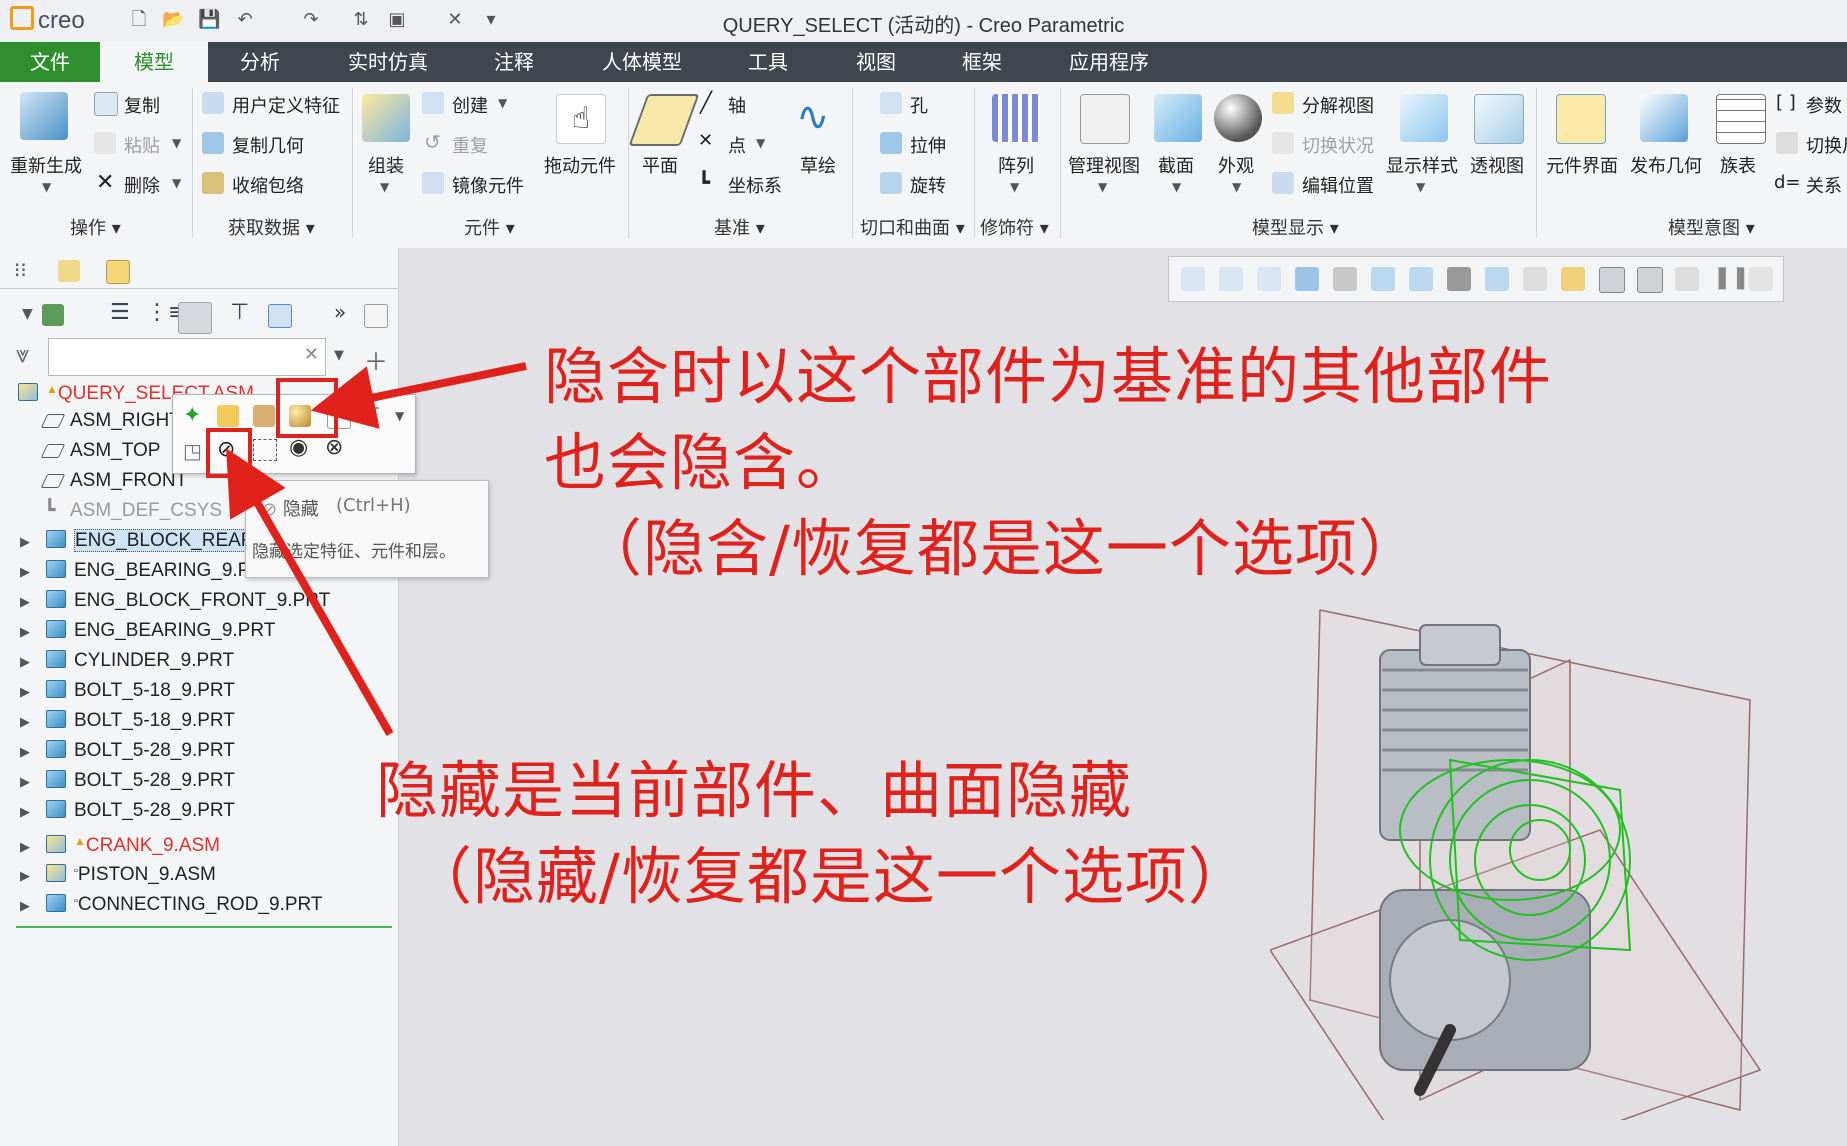  What do you see at coordinates (311, 354) in the screenshot?
I see `clear-icon: ✕` at bounding box center [311, 354].